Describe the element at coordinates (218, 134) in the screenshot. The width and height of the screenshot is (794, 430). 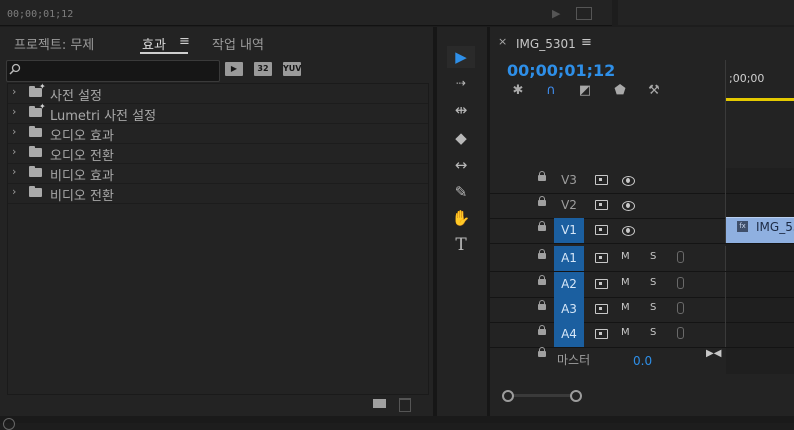
I see `list-item: › 오디오 효과` at that location.